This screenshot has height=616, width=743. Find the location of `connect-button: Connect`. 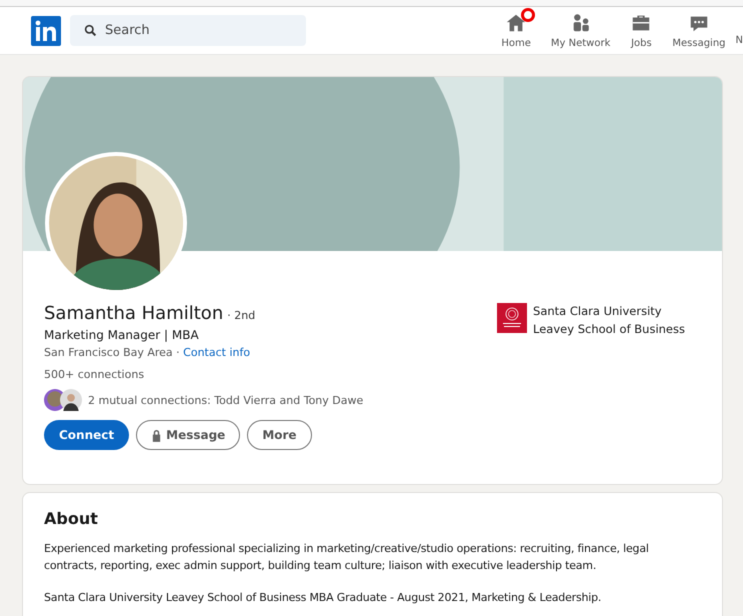

connect-button: Connect is located at coordinates (87, 435).